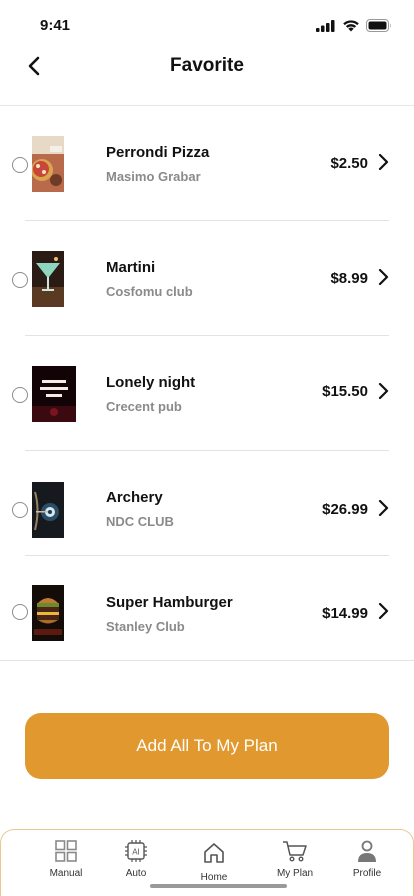  What do you see at coordinates (158, 152) in the screenshot?
I see `item-name: Perrondi Pizza` at bounding box center [158, 152].